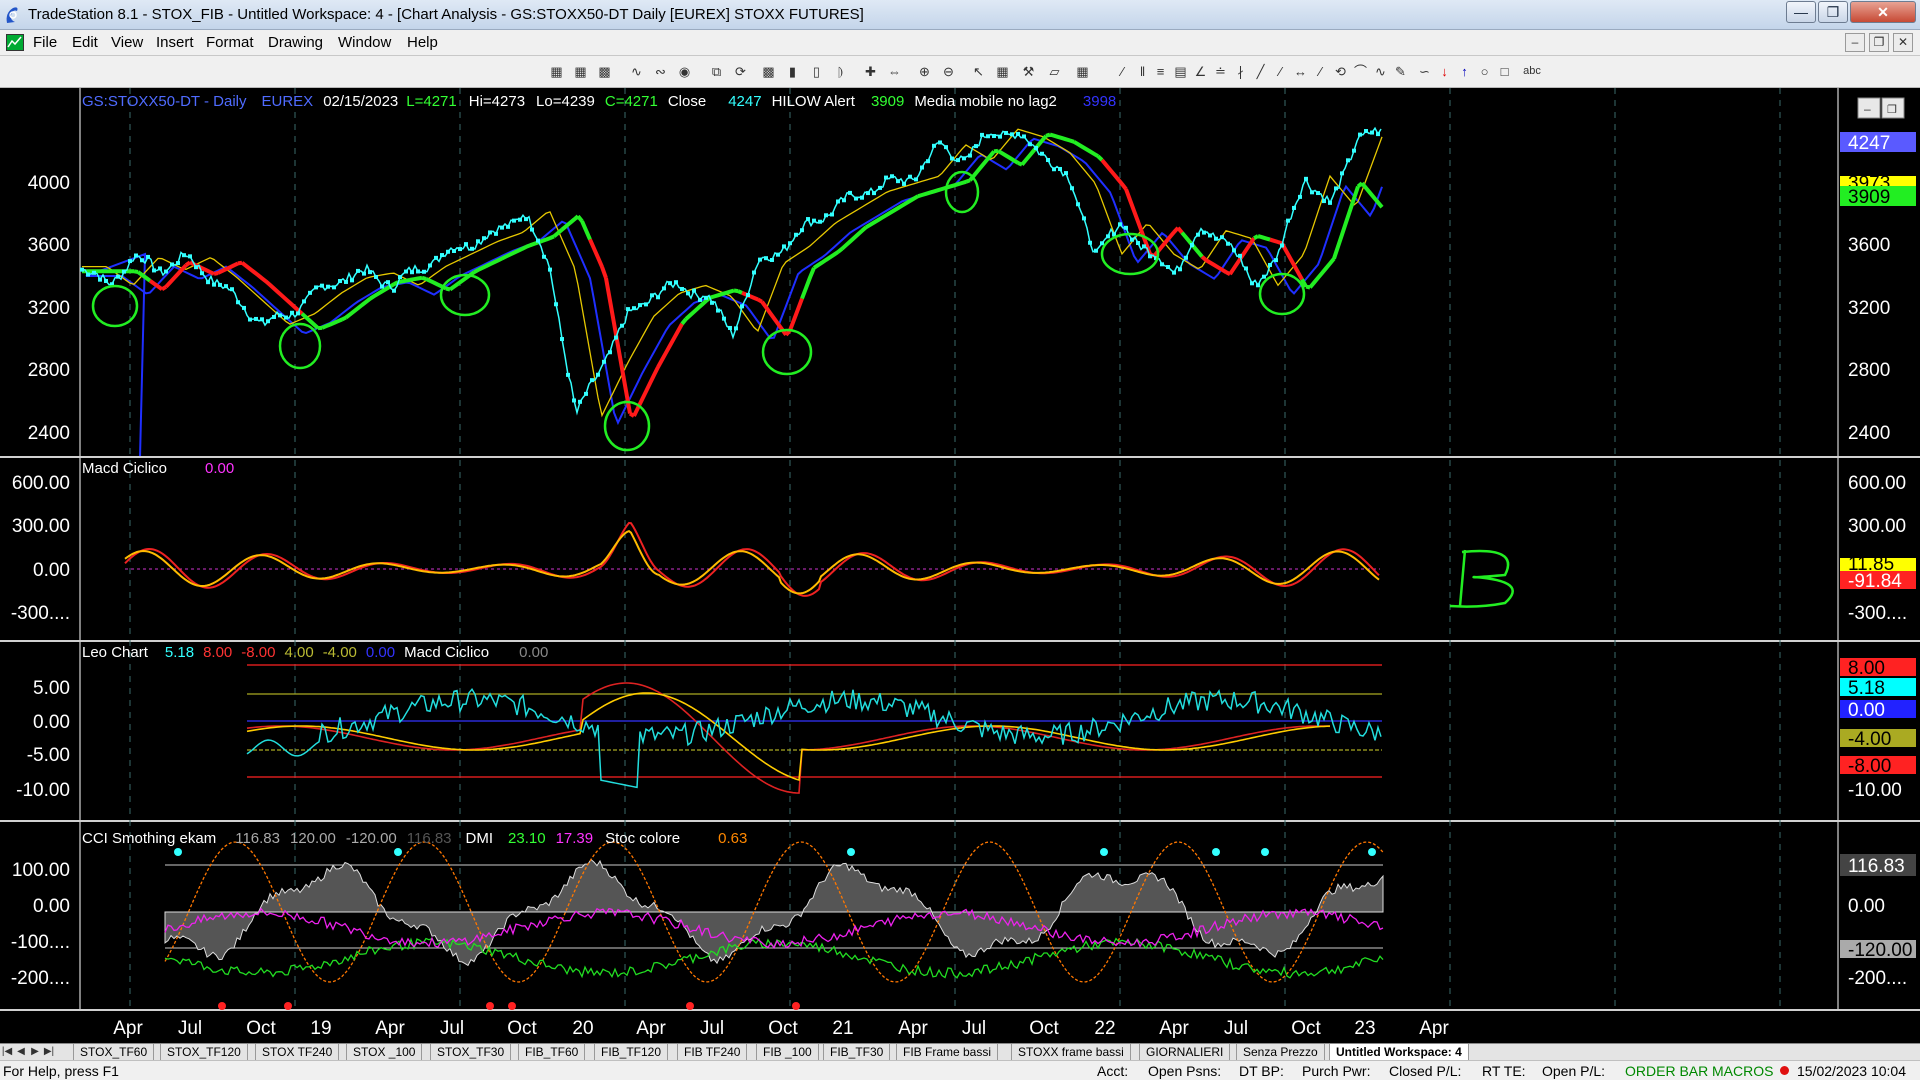 This screenshot has height=1080, width=1920. I want to click on mdi-close-button: ✕, so click(1903, 42).